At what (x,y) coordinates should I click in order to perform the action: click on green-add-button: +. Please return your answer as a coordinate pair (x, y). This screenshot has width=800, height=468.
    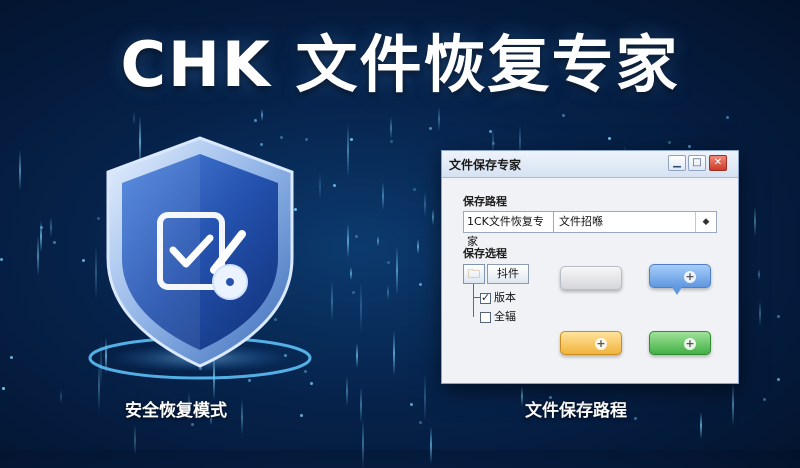
    Looking at the image, I should click on (680, 343).